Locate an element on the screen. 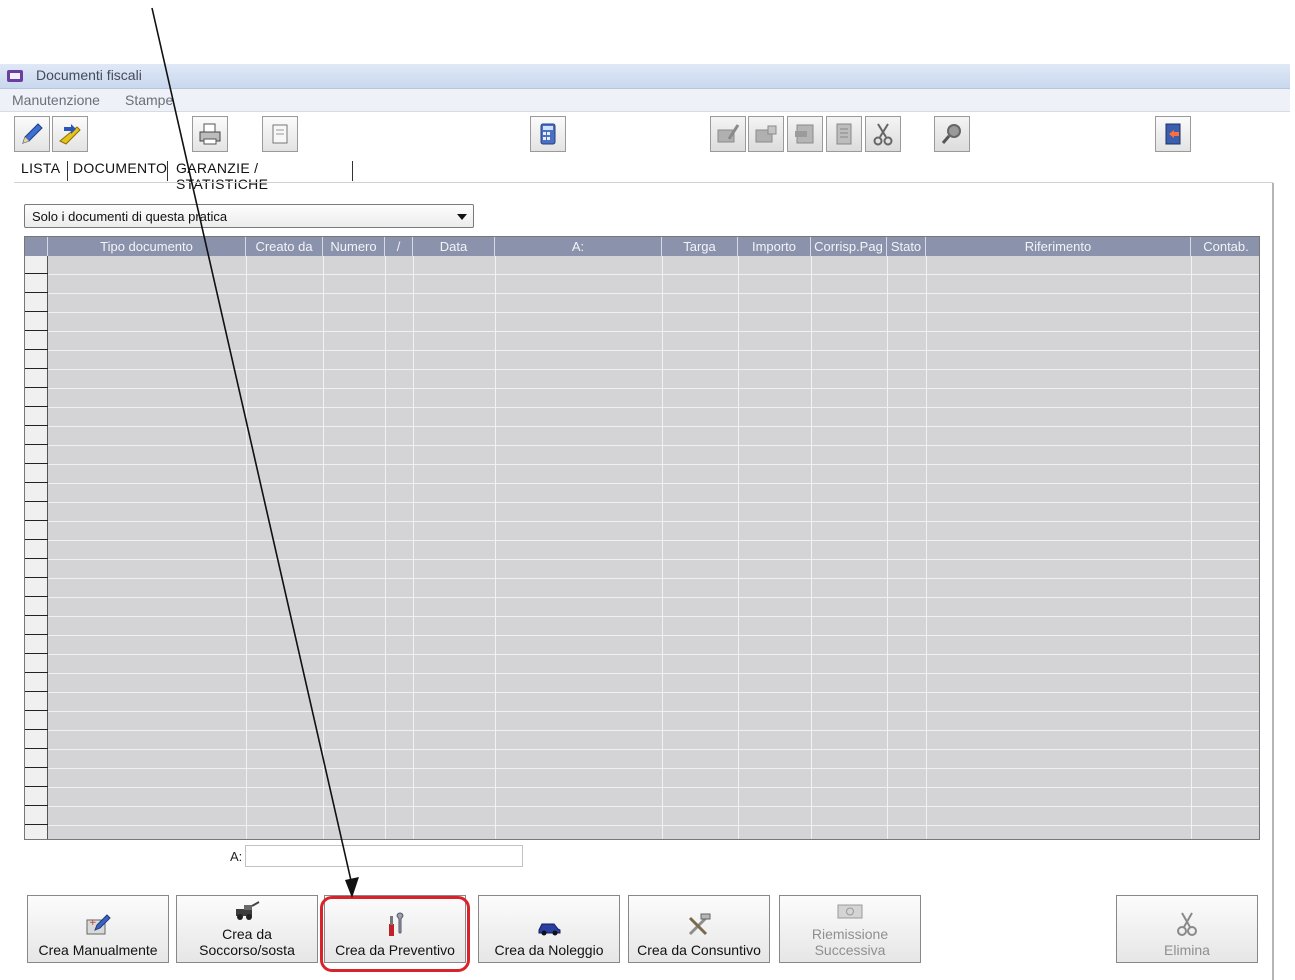 This screenshot has width=1295, height=980. toolbar-print-button is located at coordinates (210, 134).